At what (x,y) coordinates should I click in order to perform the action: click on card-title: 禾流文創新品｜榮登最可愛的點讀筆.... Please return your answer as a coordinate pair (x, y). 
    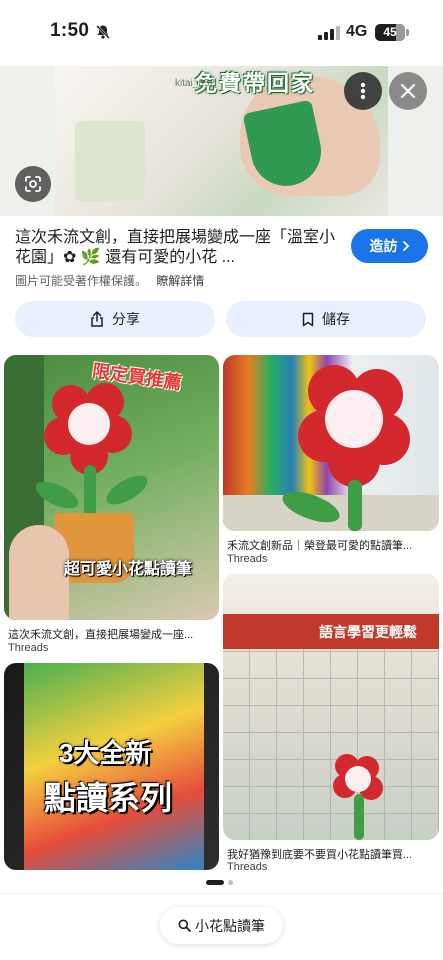
    Looking at the image, I should click on (320, 546).